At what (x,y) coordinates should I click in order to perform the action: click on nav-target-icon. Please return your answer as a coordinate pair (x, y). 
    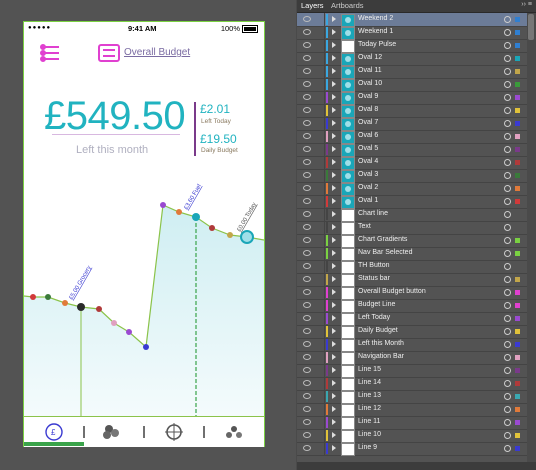
    Looking at the image, I should click on (174, 432).